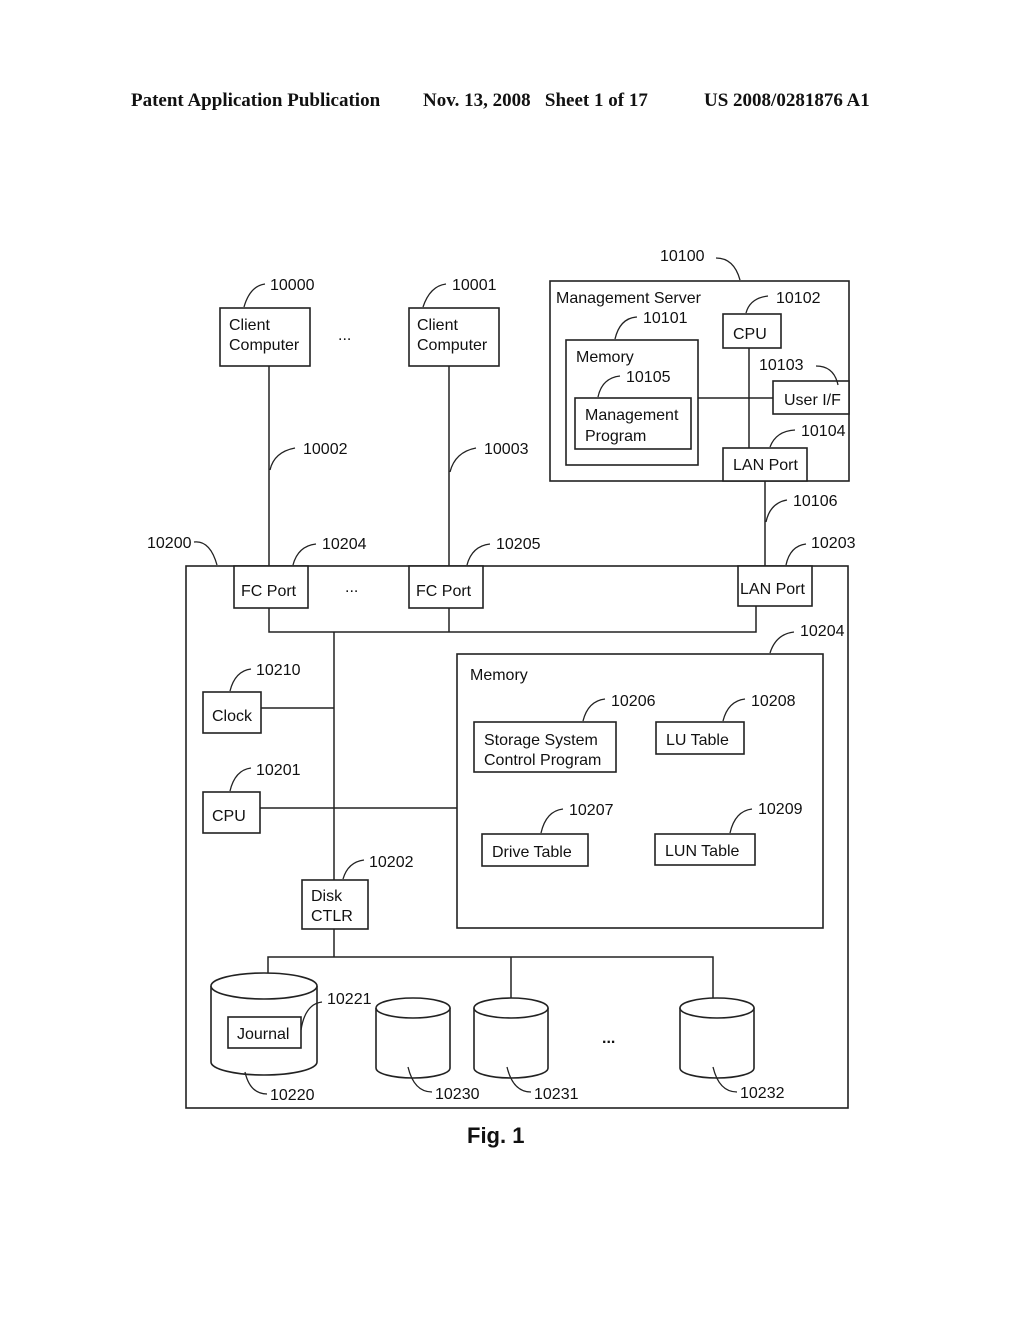 Image resolution: width=1024 pixels, height=1320 pixels. I want to click on ref-10204-fc: 10204, so click(344, 544).